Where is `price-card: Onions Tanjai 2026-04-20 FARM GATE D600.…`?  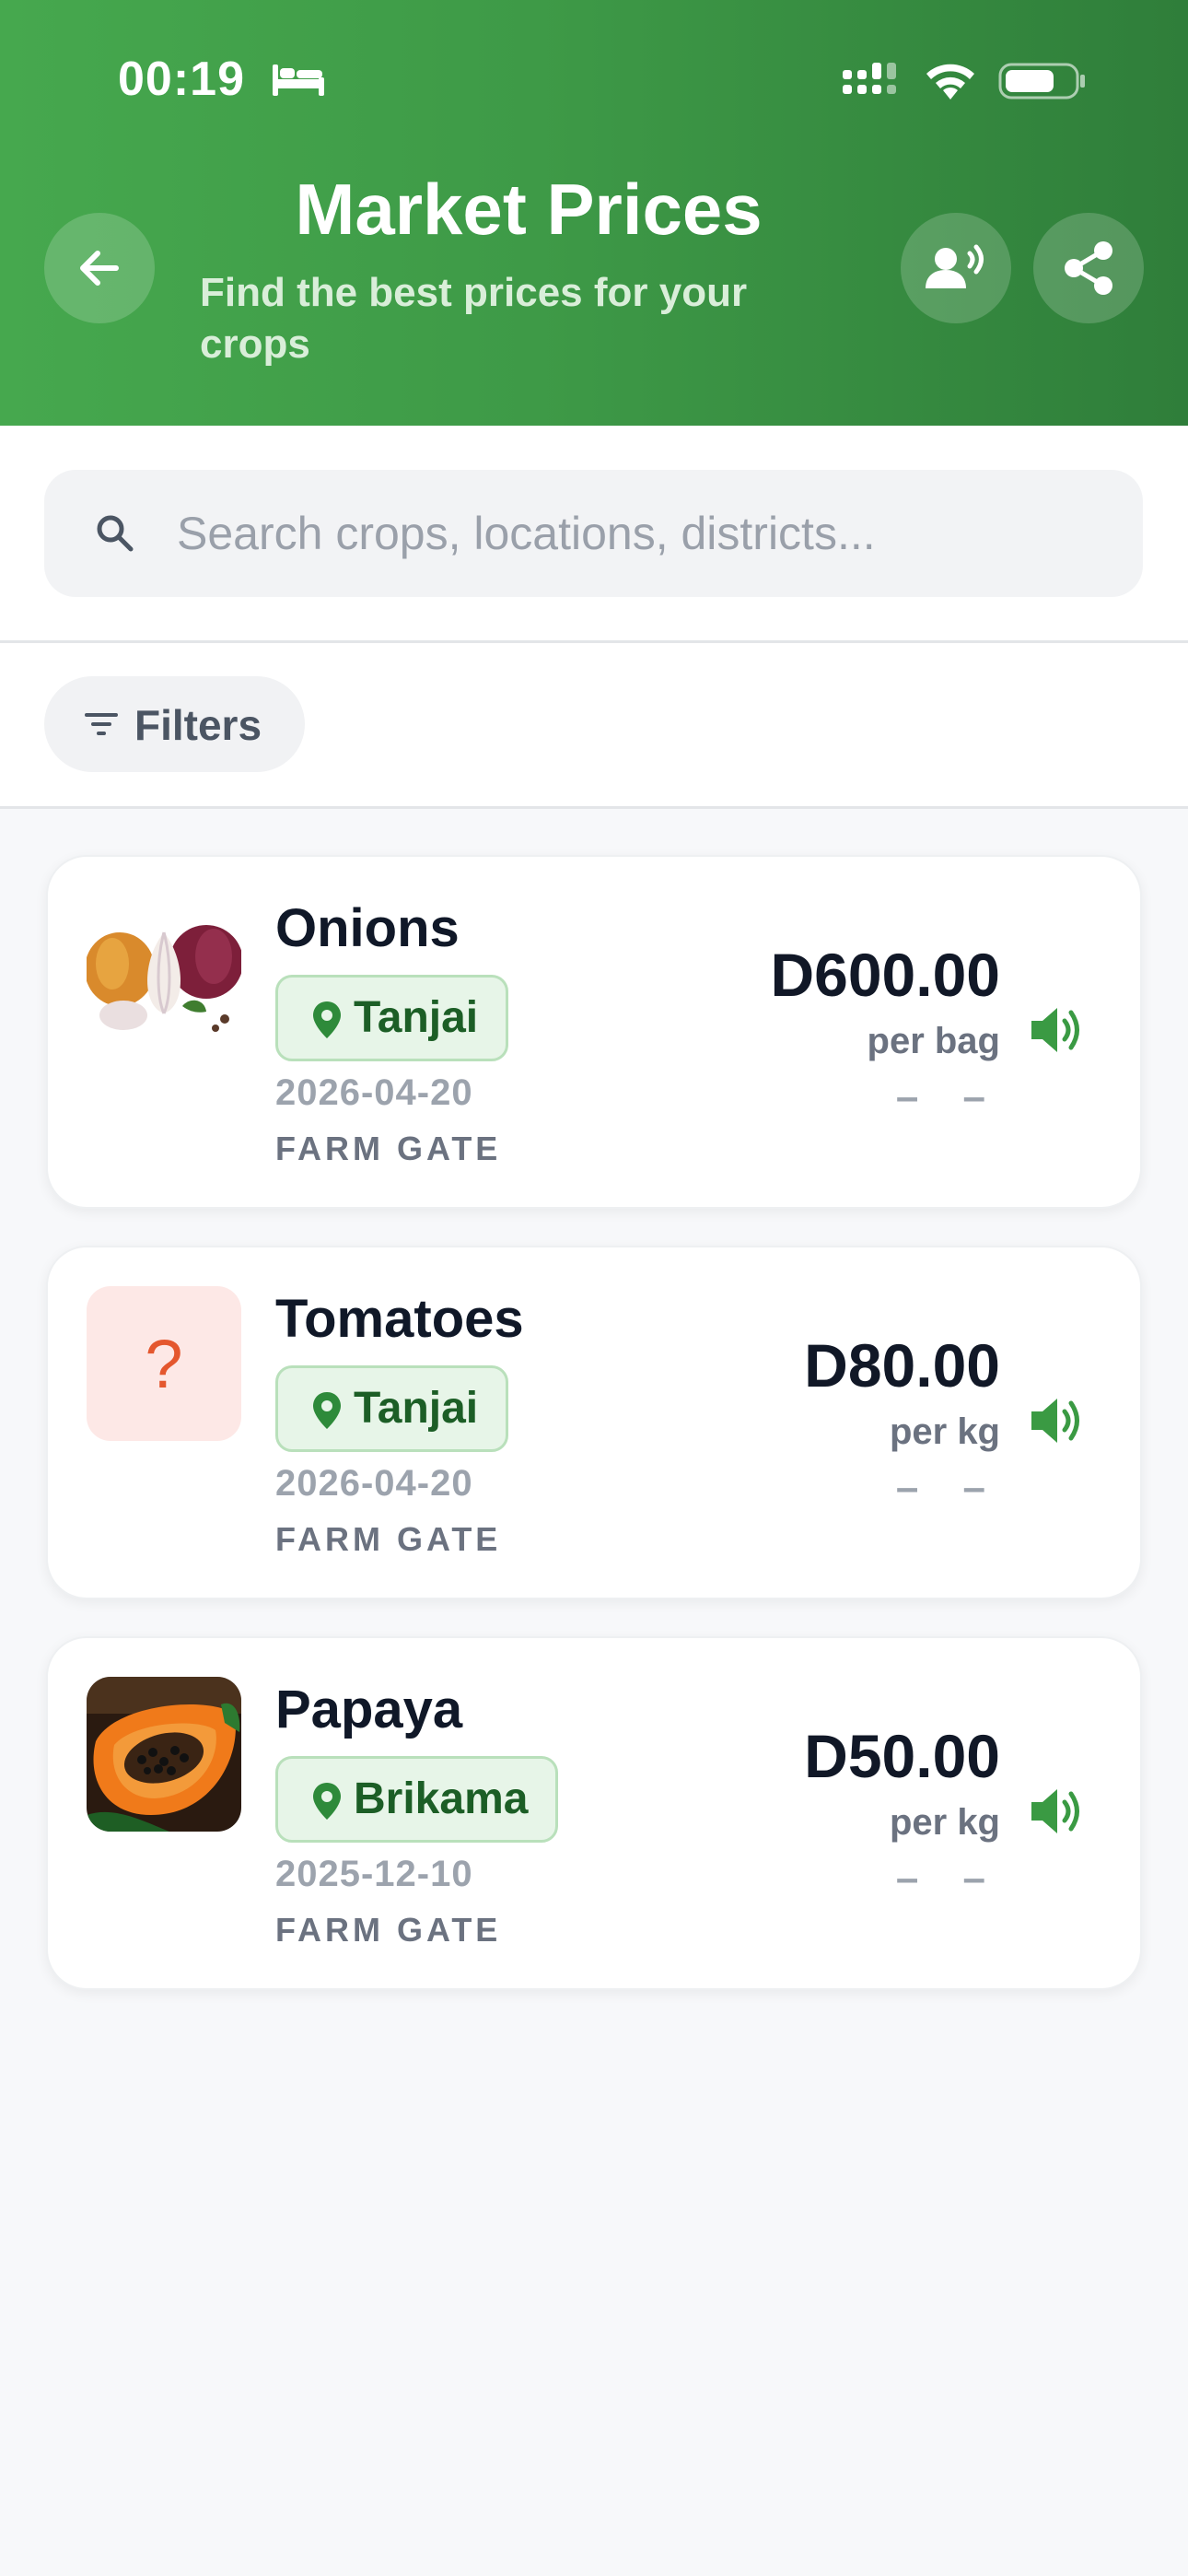
price-card: Onions Tanjai 2026-04-20 FARM GATE D600.… is located at coordinates (594, 1032).